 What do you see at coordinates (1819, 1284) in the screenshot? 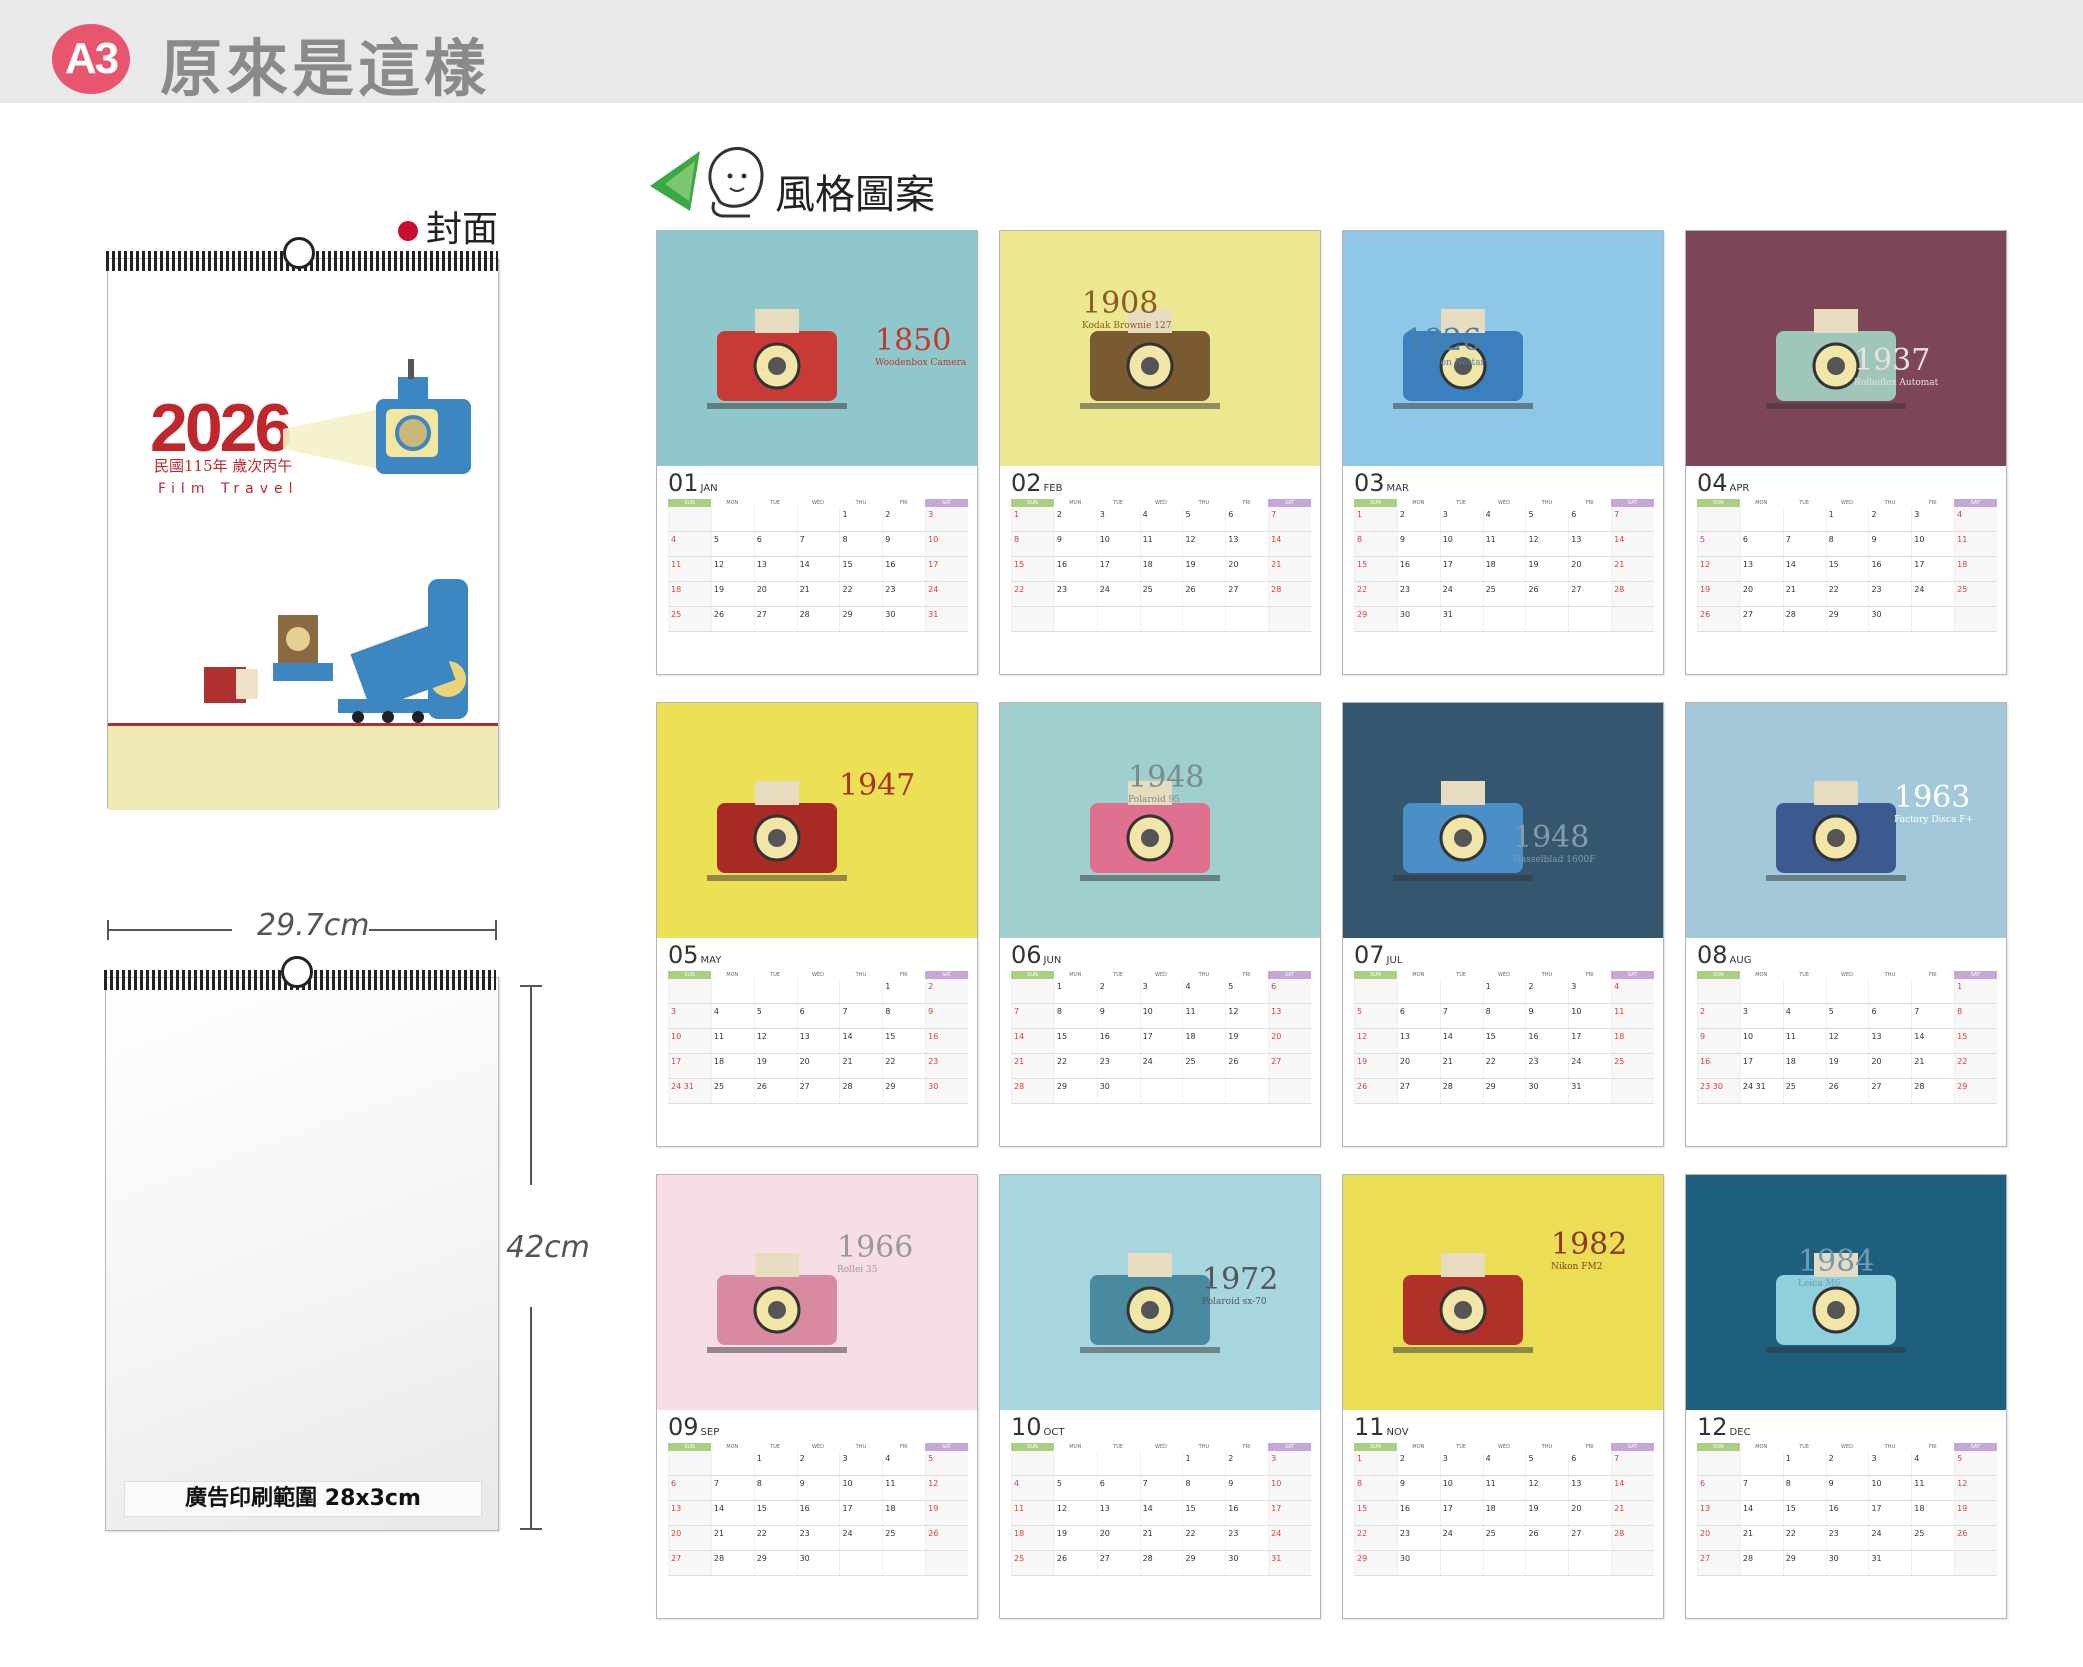
I see `model-label: Leica M6` at bounding box center [1819, 1284].